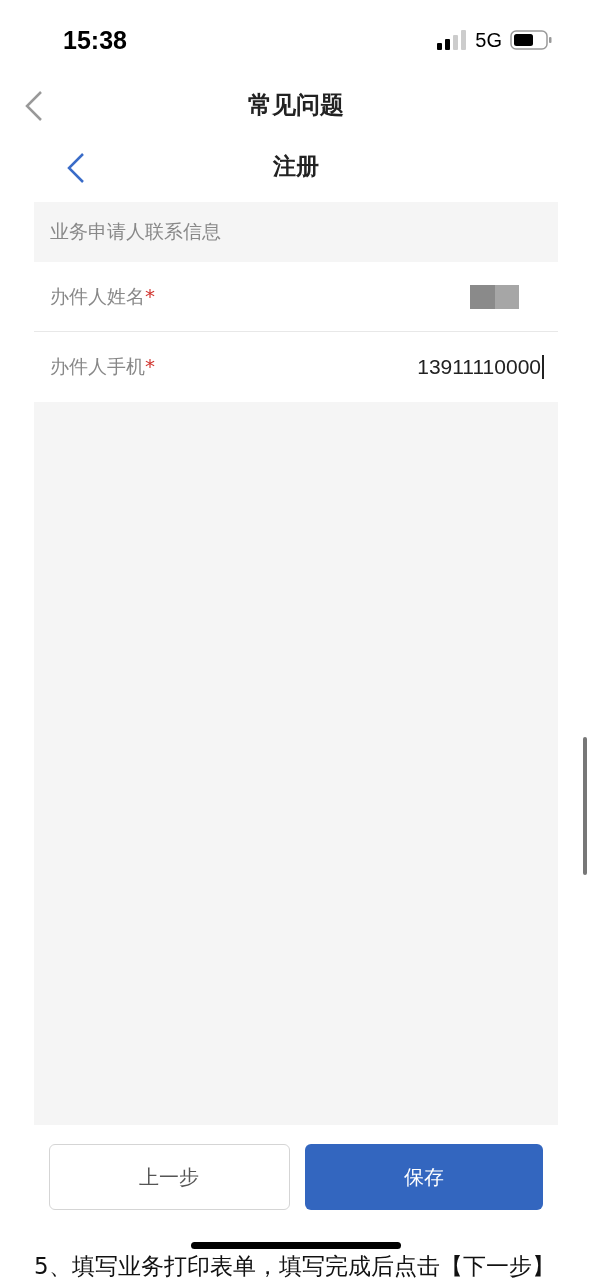 This screenshot has height=1280, width=592. Describe the element at coordinates (423, 1177) in the screenshot. I see `save-button: 保存` at that location.